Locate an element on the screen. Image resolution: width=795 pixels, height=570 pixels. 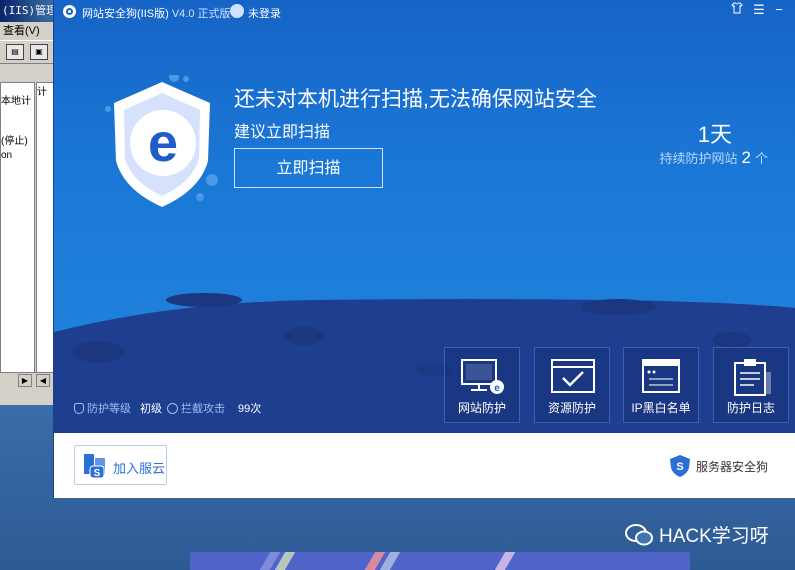
shield-small-icon is located at coordinates (79, 408).